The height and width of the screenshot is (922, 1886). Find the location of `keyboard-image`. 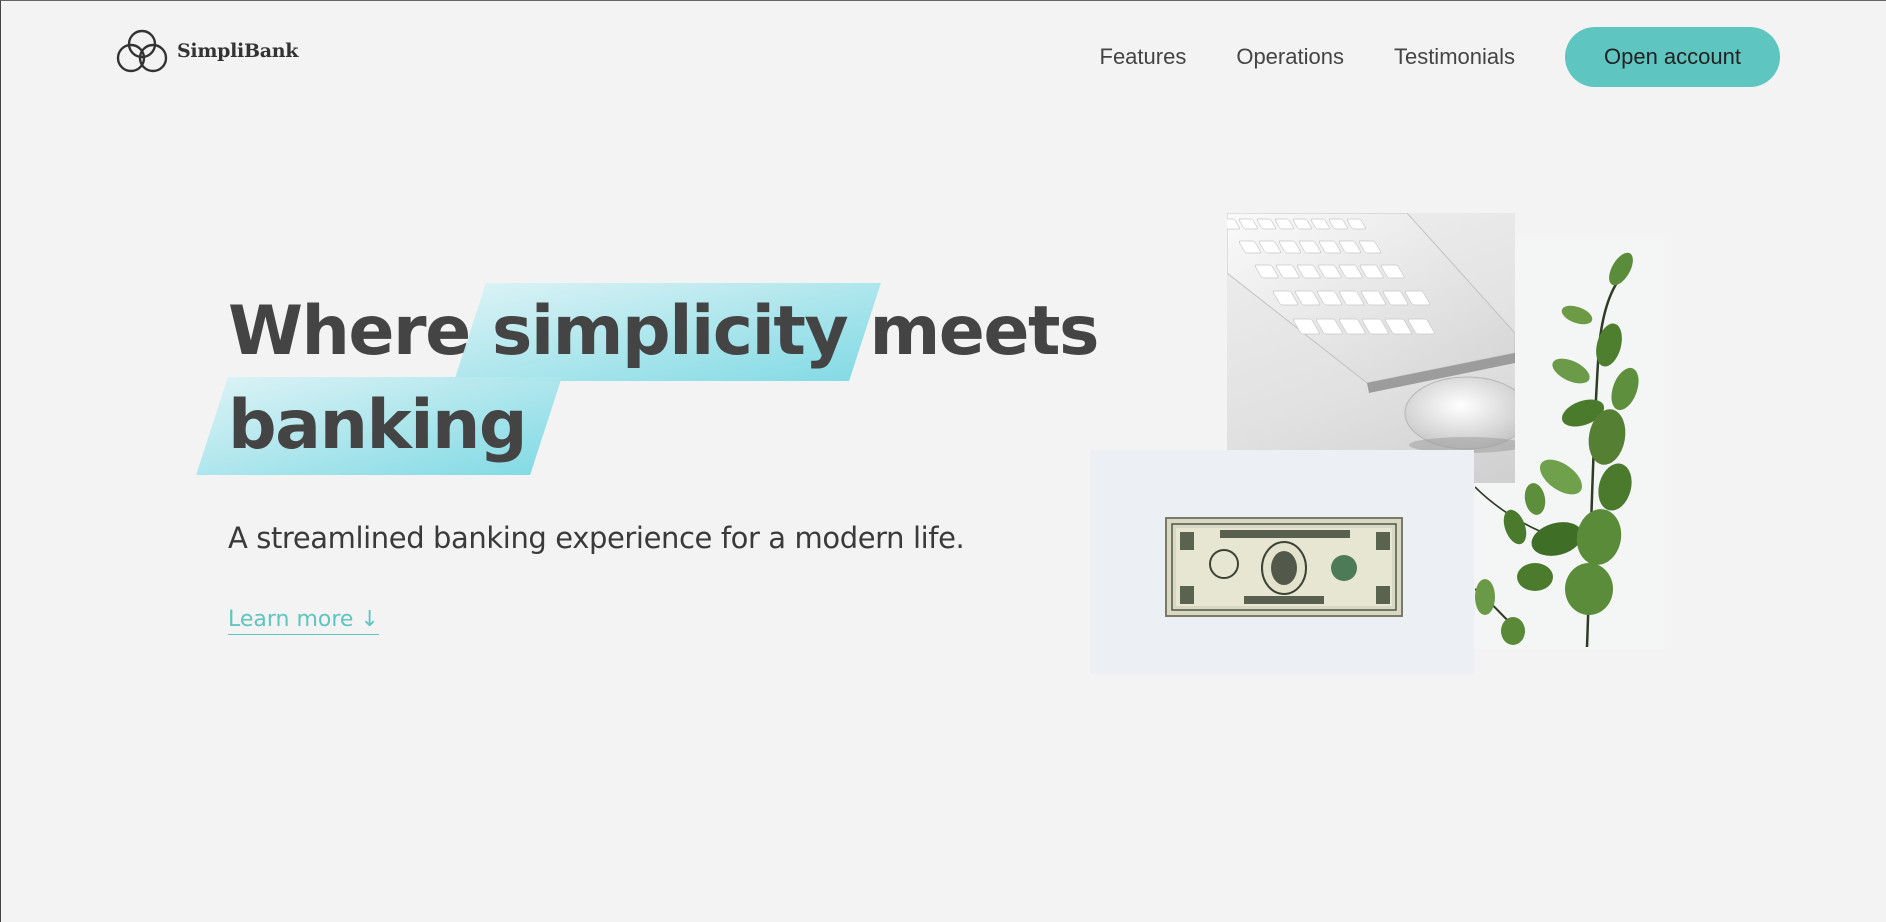

keyboard-image is located at coordinates (1371, 348).